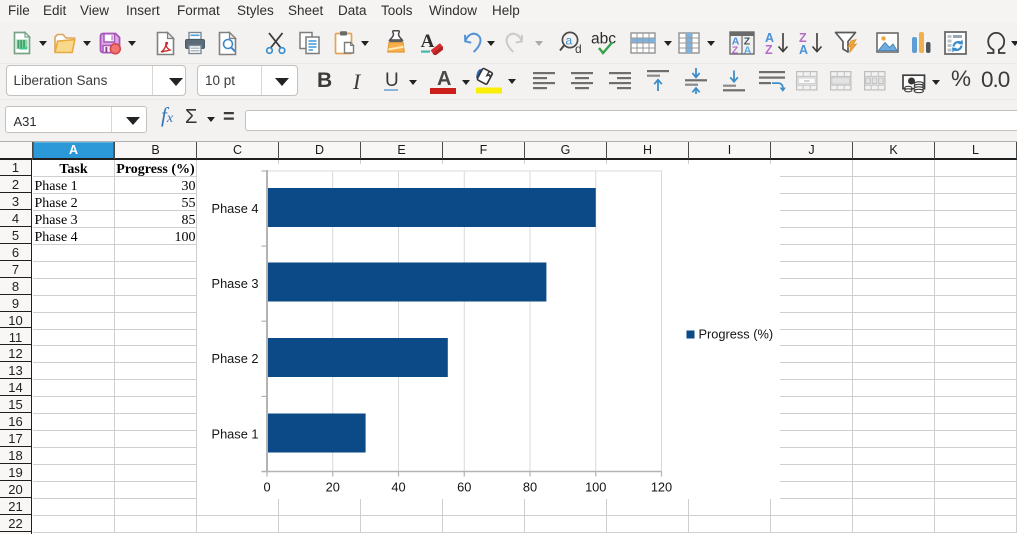 The height and width of the screenshot is (534, 1017). I want to click on svg-text: Phase 1, so click(235, 433).